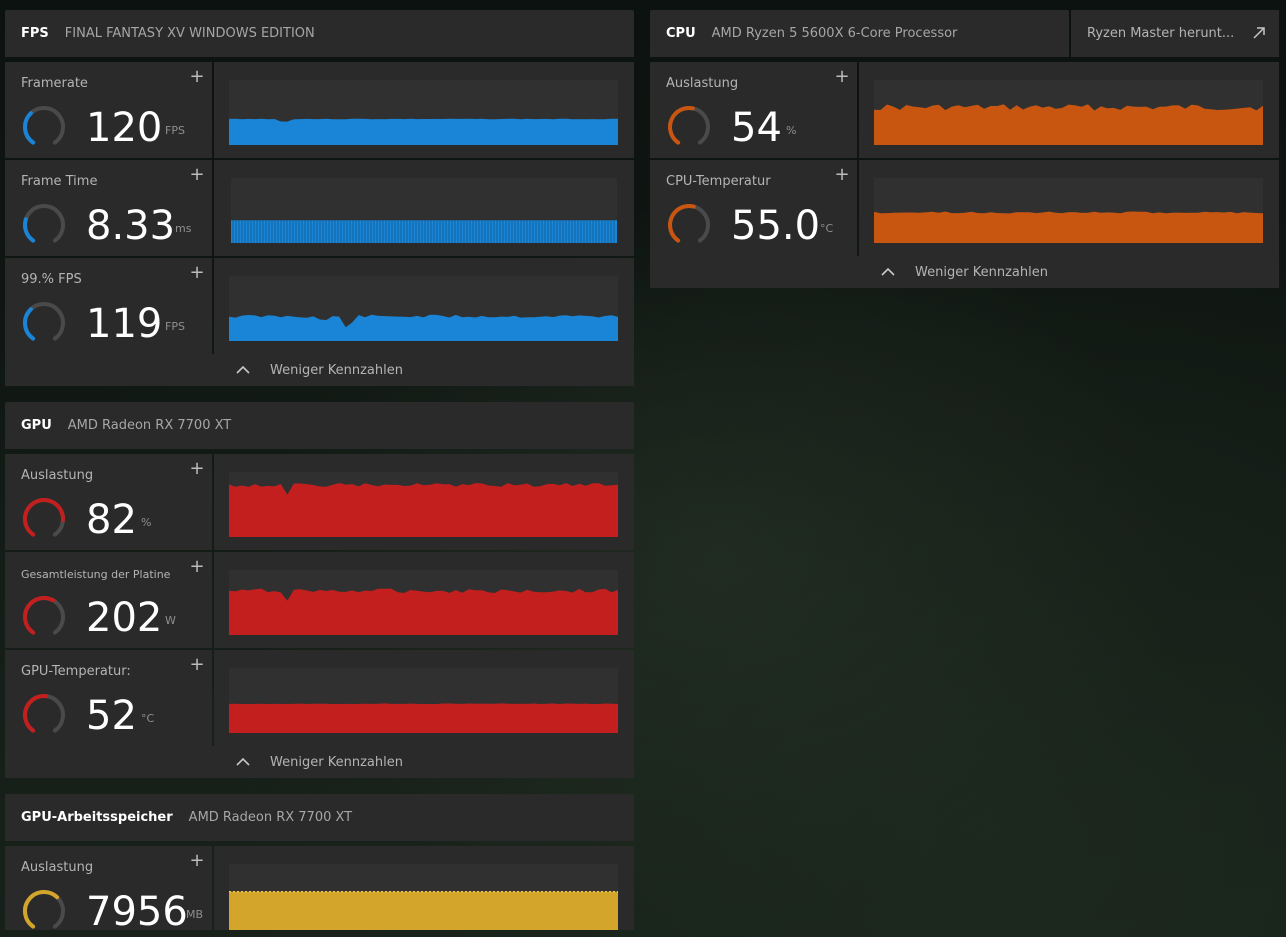 This screenshot has height=937, width=1286. I want to click on metric-value: 52, so click(111, 716).